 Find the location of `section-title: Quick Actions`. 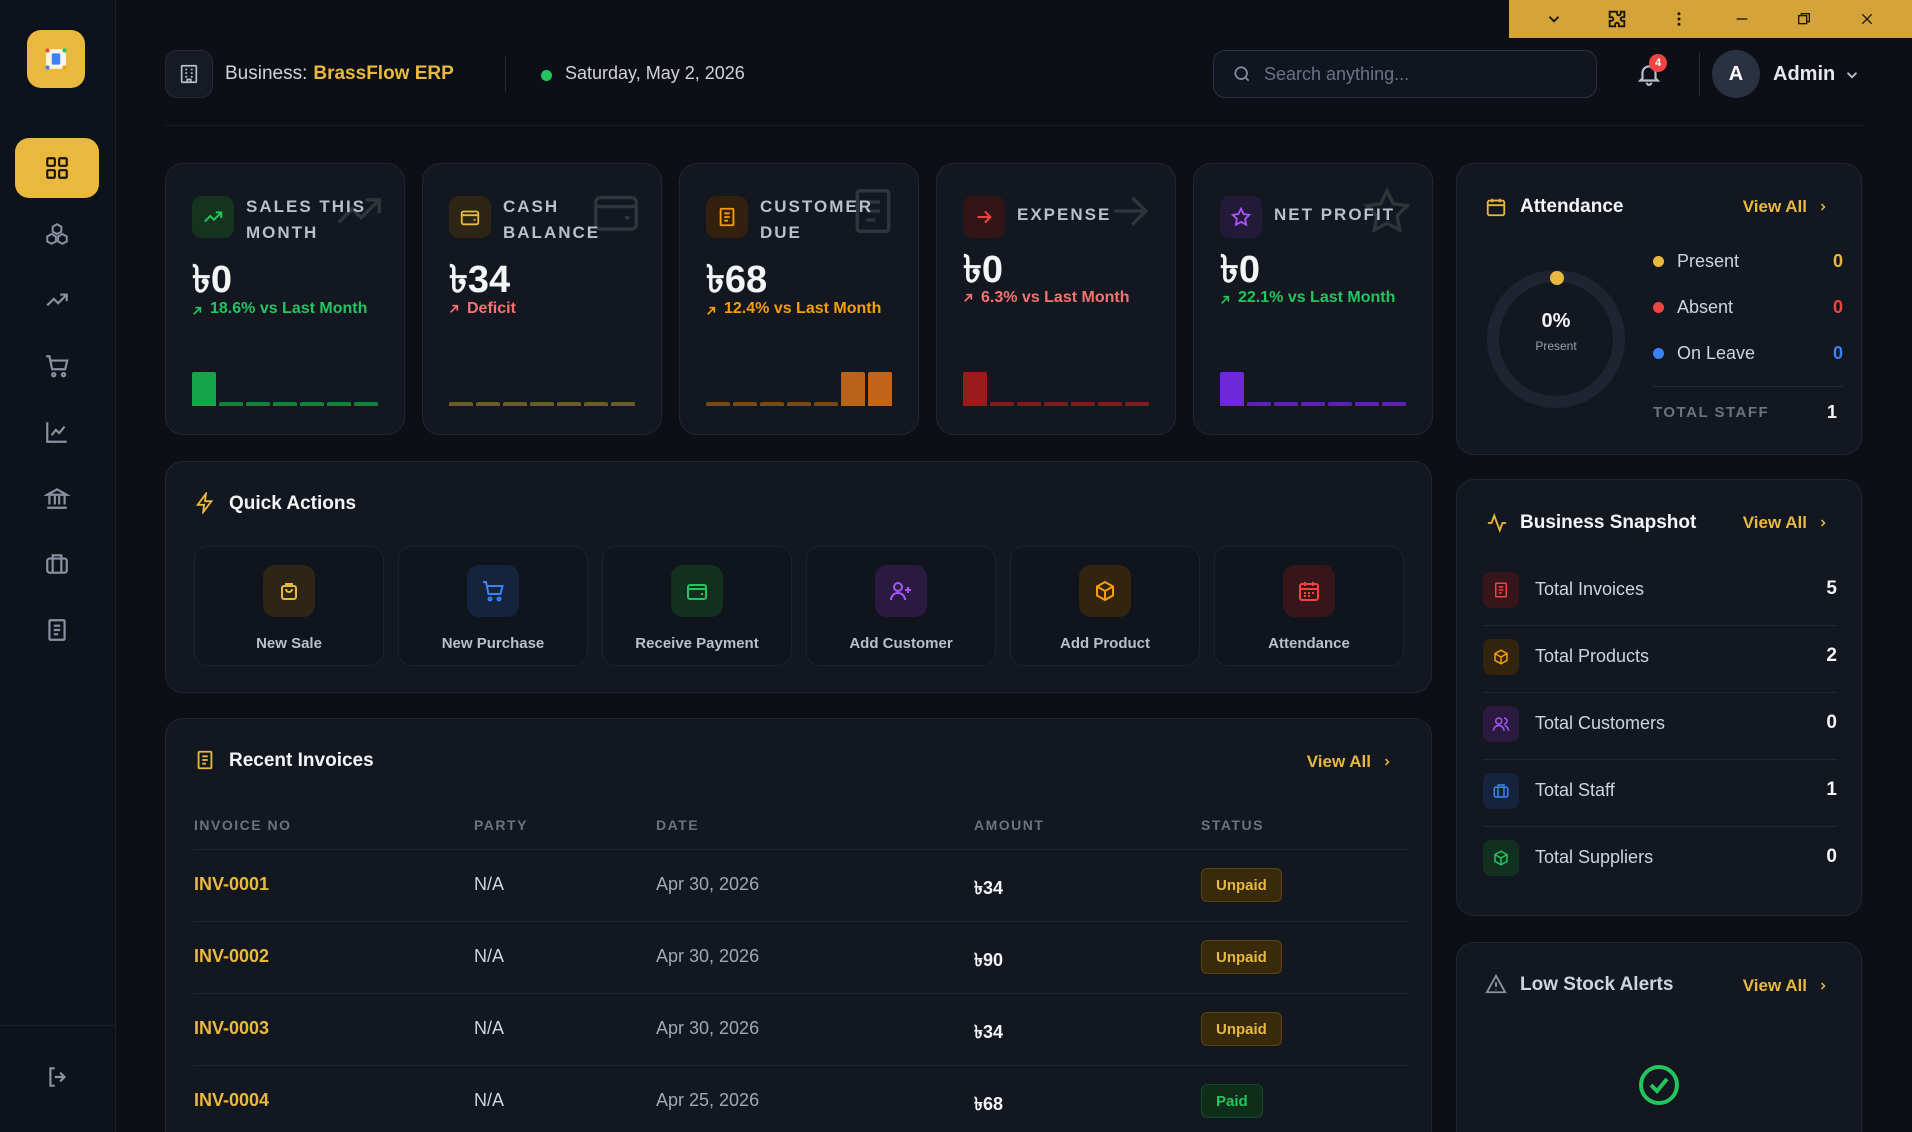

section-title: Quick Actions is located at coordinates (293, 503).